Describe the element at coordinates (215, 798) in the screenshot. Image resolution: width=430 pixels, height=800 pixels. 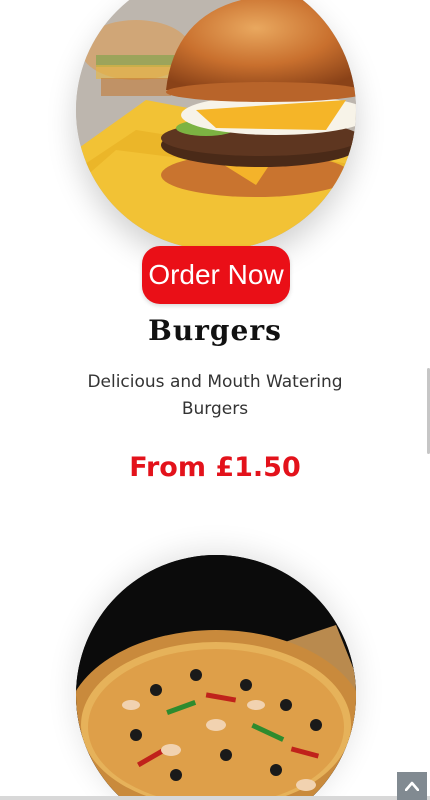
I see `bottom-scrollbar` at that location.